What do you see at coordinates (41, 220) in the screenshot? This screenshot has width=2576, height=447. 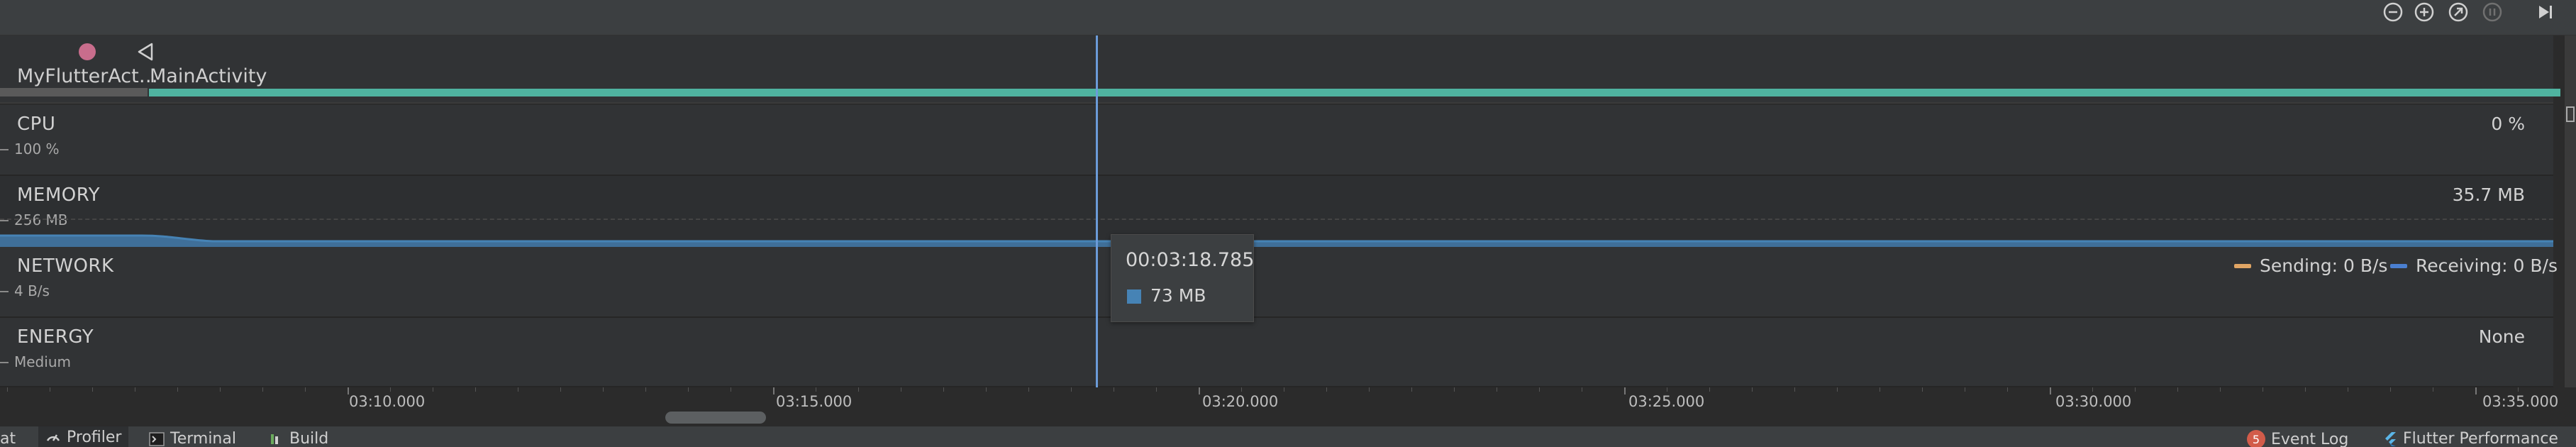 I see `memory-scale: 256 MB` at bounding box center [41, 220].